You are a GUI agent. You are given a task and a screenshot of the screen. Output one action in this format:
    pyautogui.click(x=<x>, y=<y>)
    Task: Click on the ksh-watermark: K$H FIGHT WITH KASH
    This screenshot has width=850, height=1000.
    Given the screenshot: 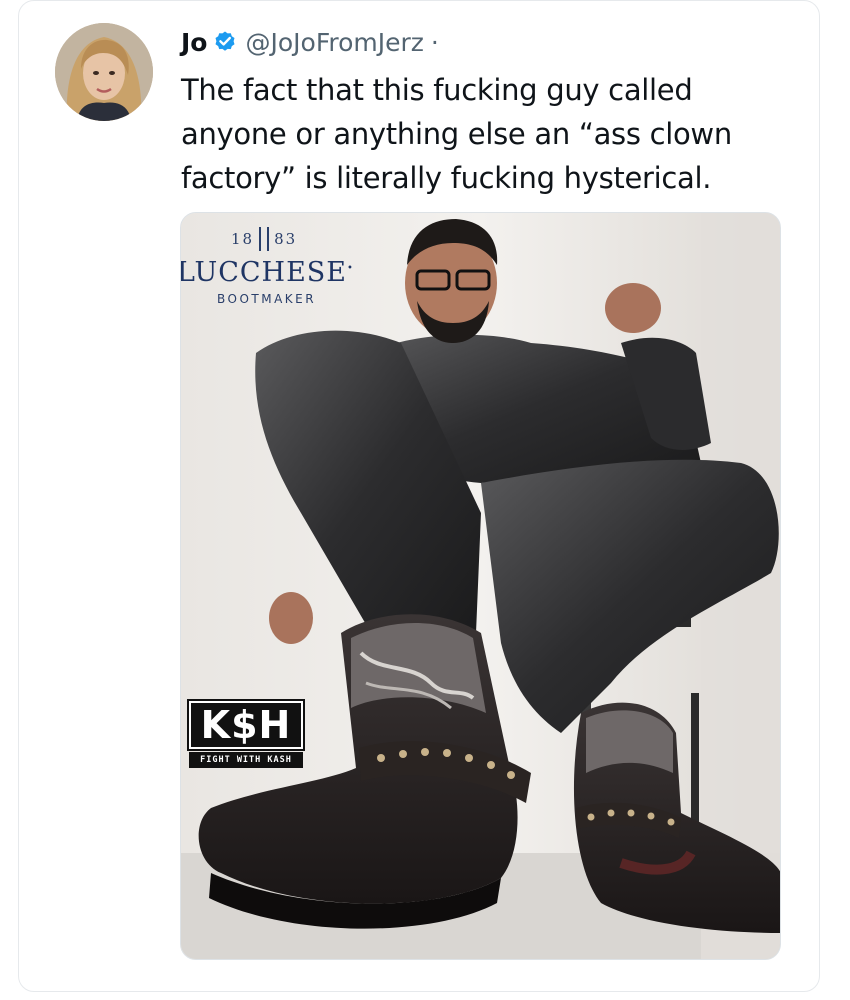 What is the action you would take?
    pyautogui.click(x=246, y=733)
    